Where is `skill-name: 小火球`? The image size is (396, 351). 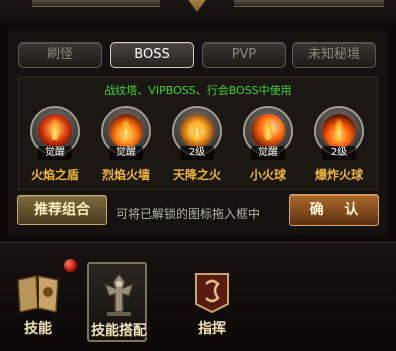 skill-name: 小火球 is located at coordinates (267, 175).